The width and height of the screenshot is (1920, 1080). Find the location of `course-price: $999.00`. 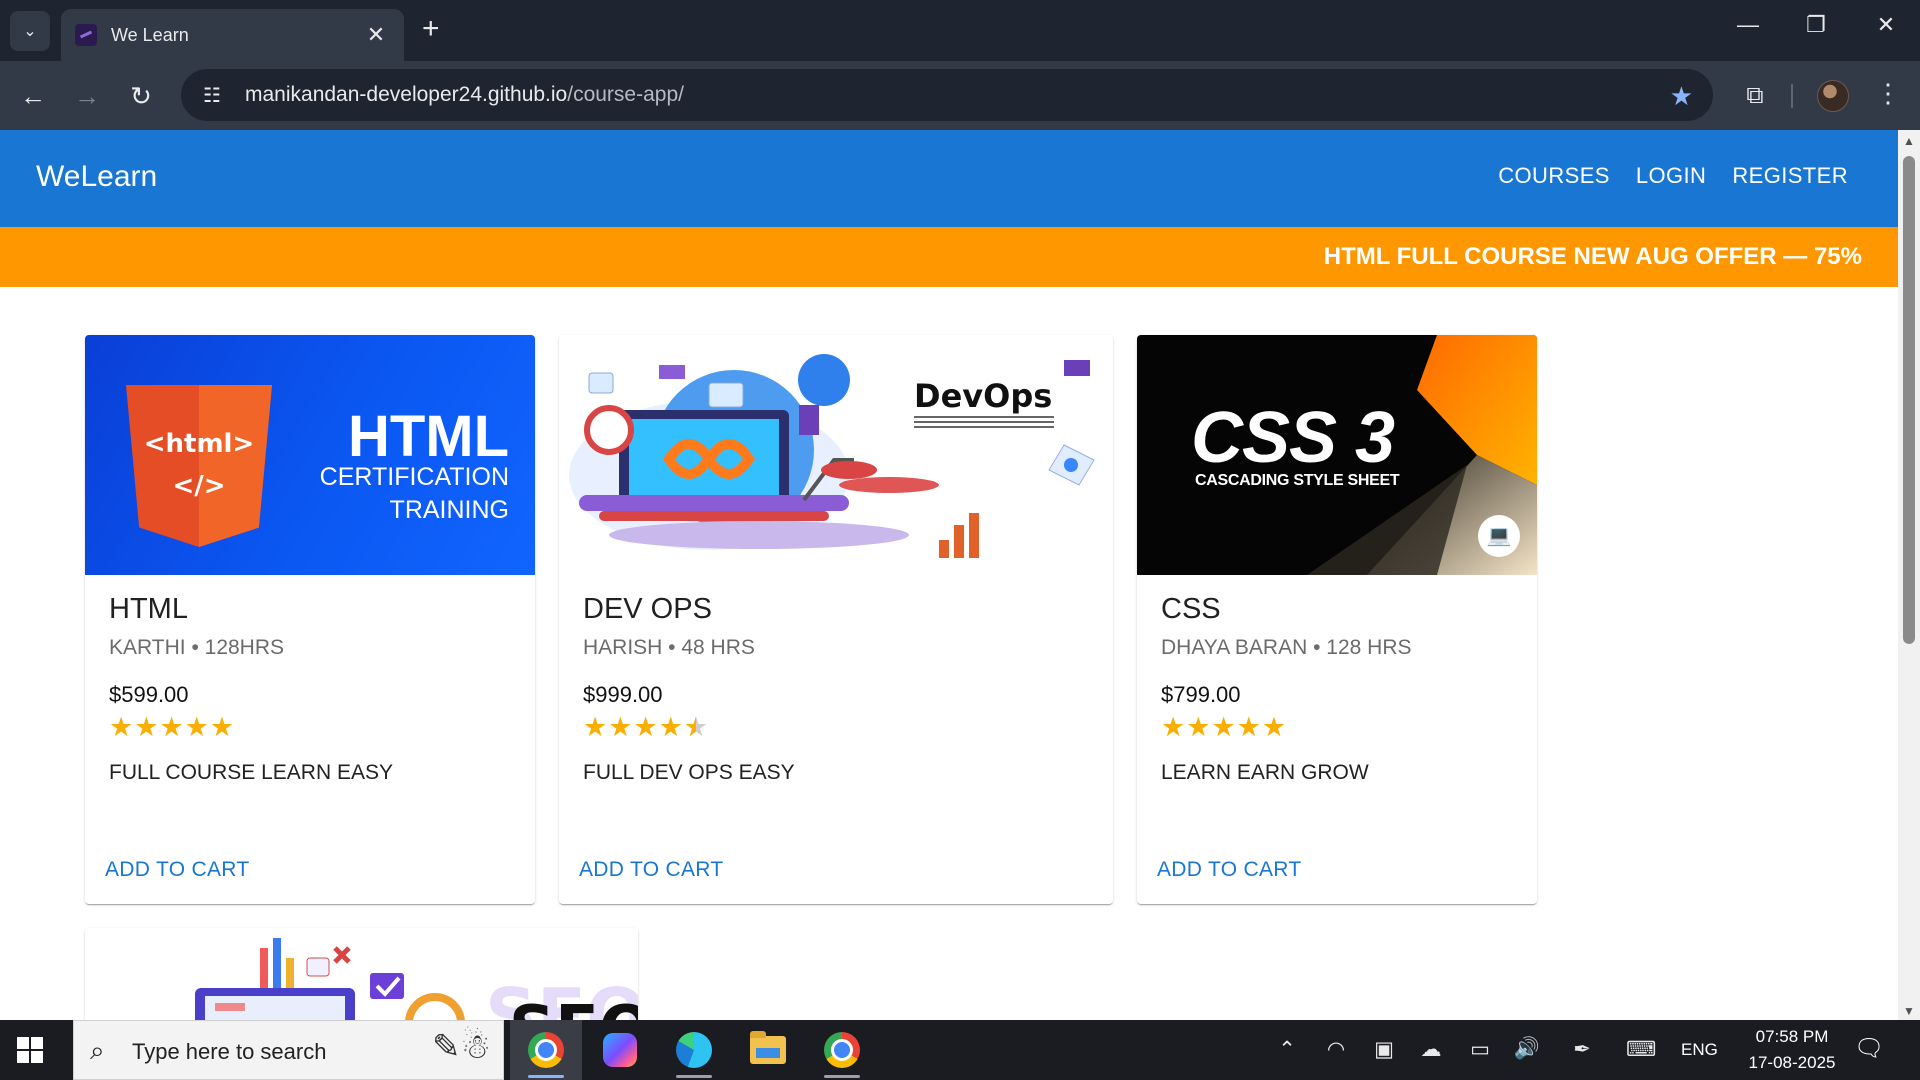

course-price: $999.00 is located at coordinates (623, 694).